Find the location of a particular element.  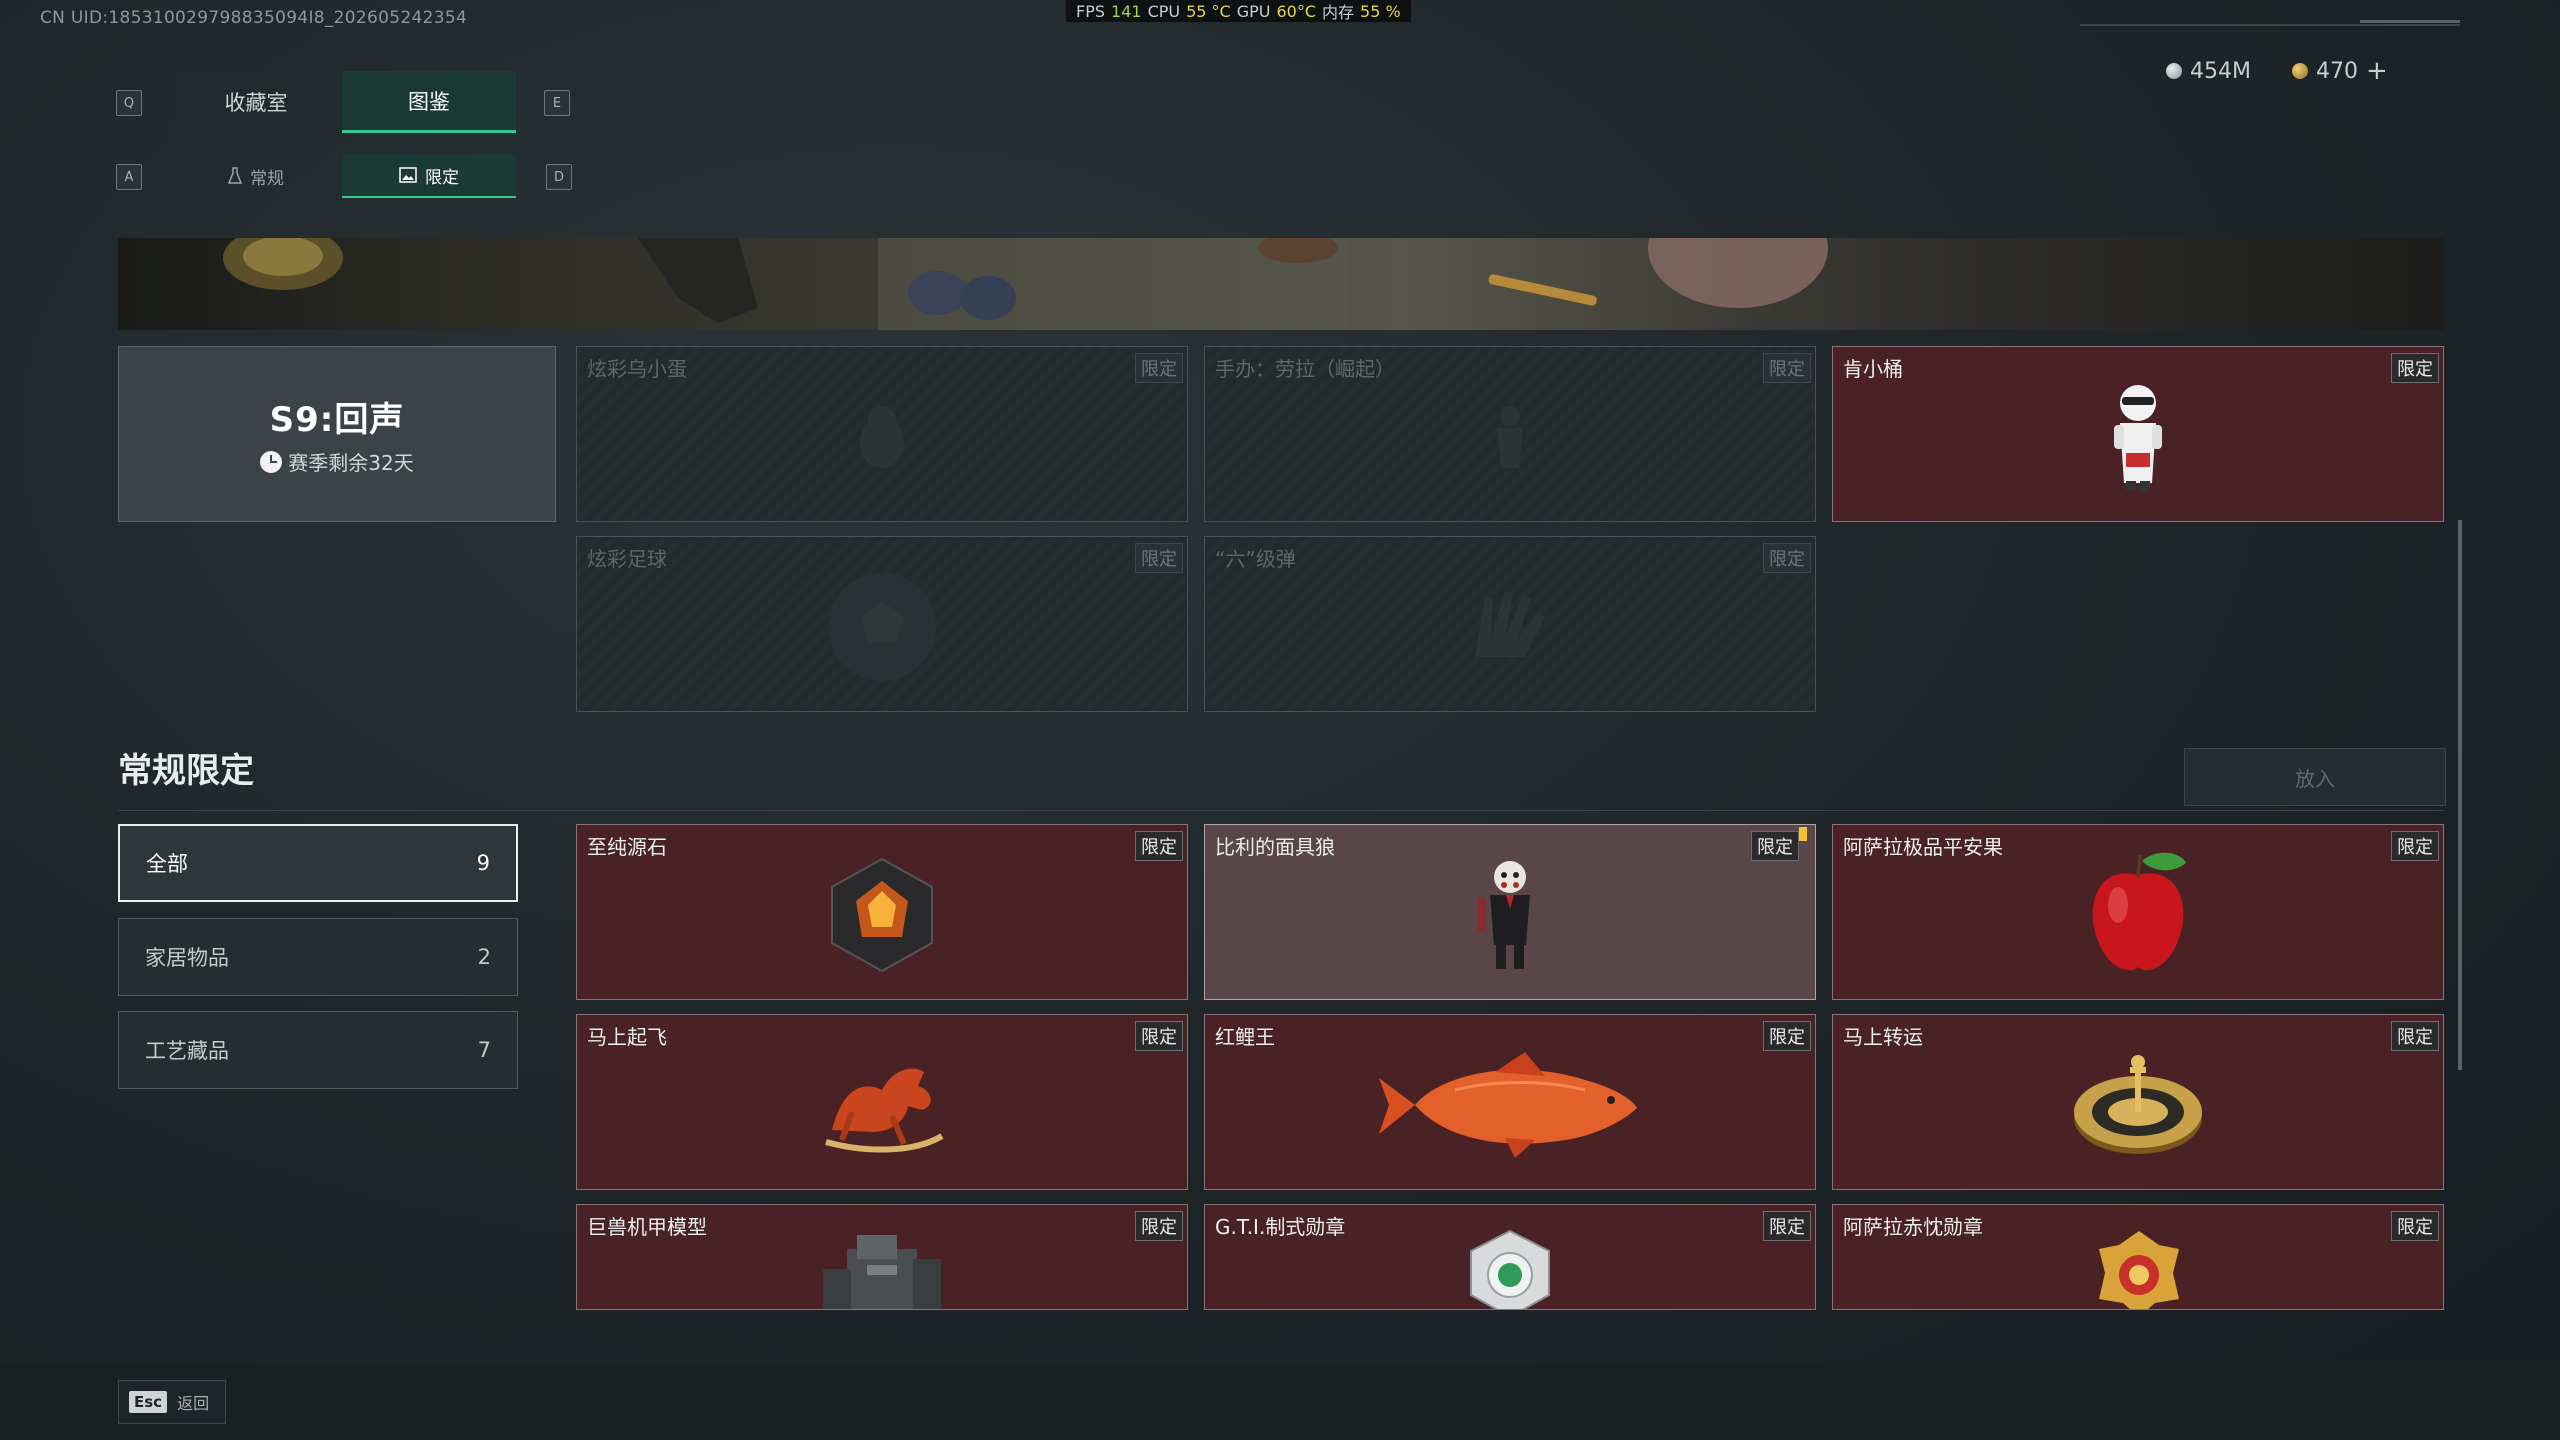

horse-icon is located at coordinates (884, 1111).